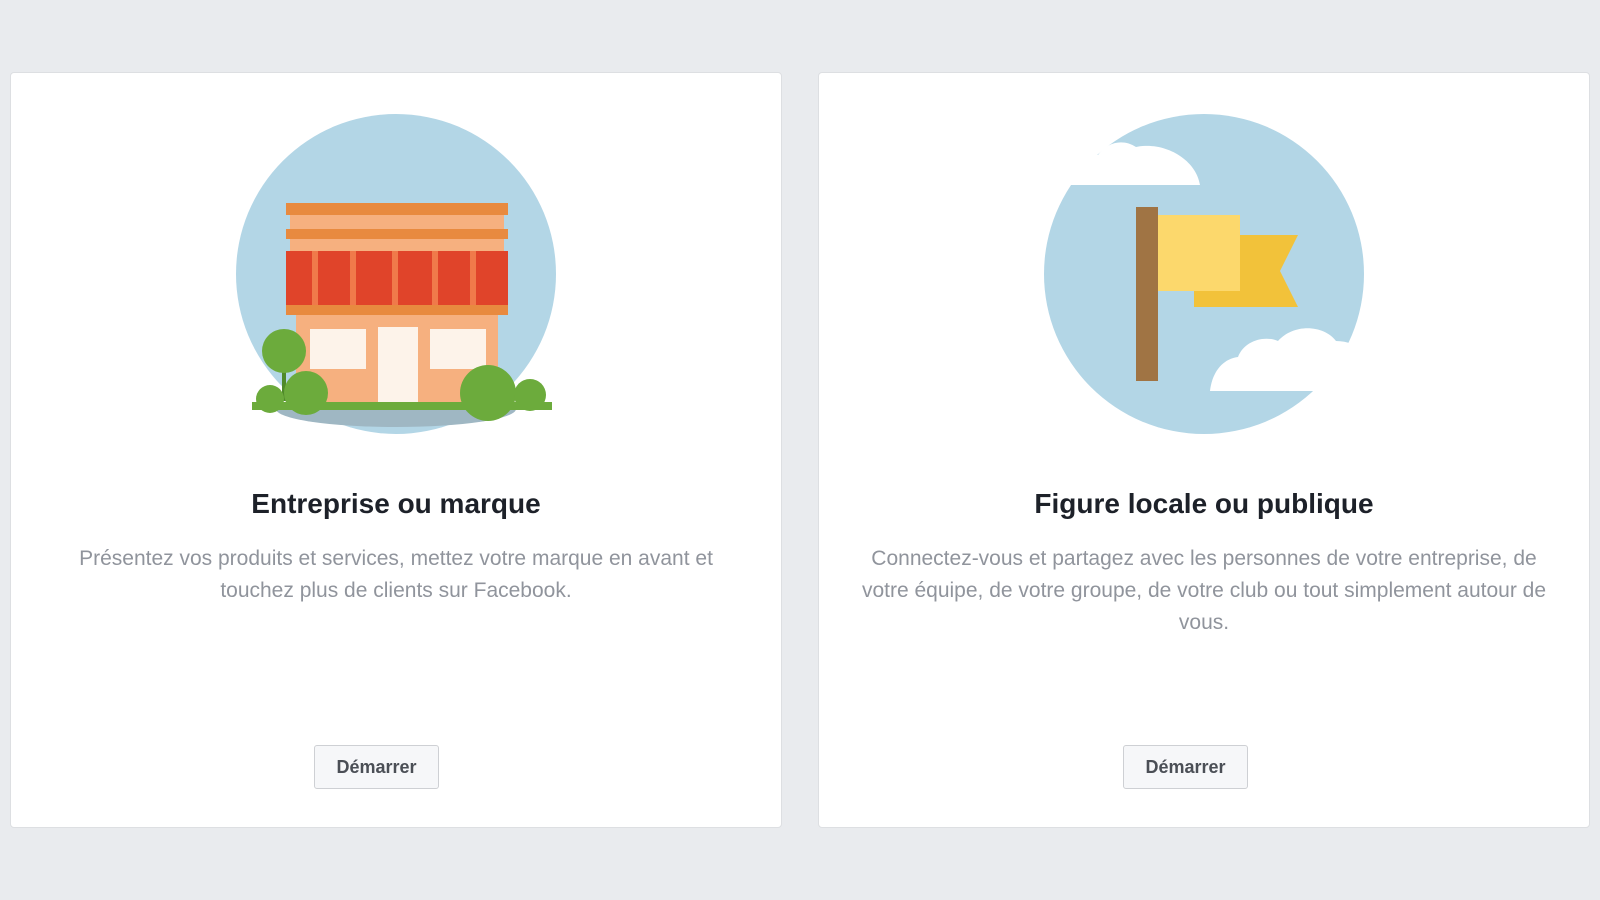  Describe the element at coordinates (1185, 767) in the screenshot. I see `start-button-public-figure: Démarrer` at that location.